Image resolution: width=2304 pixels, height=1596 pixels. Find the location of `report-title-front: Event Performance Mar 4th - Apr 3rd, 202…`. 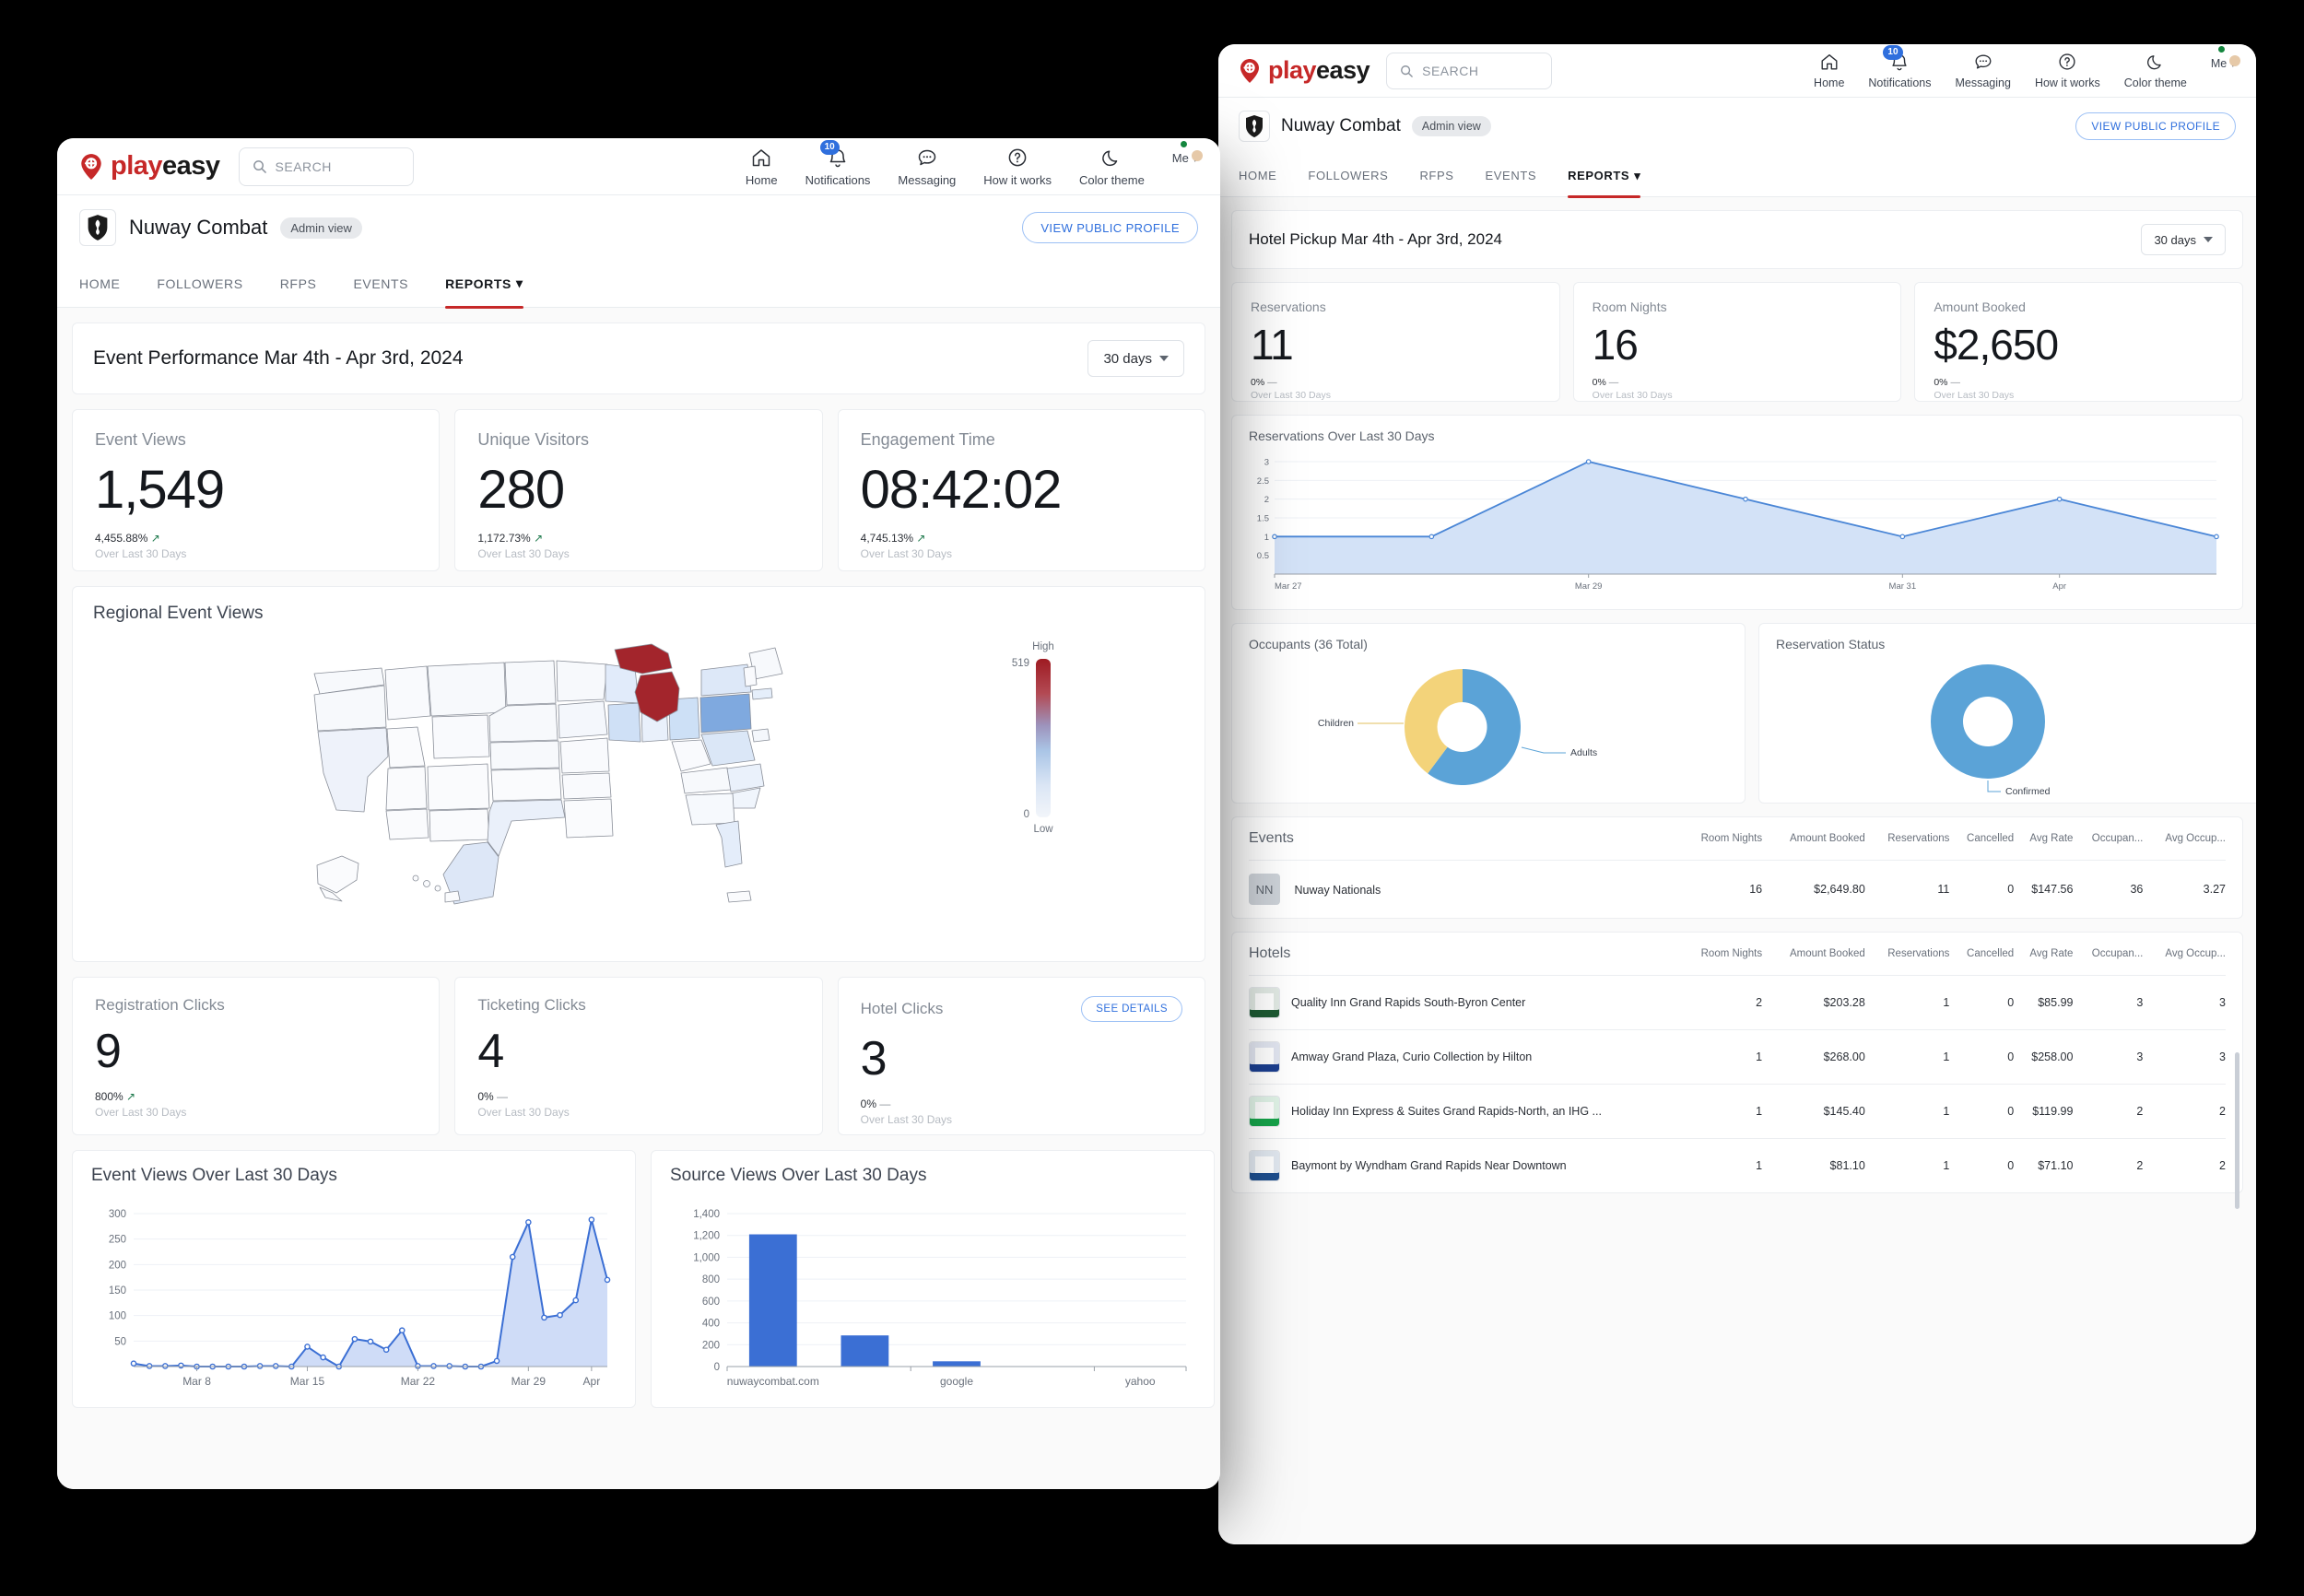

report-title-front: Event Performance Mar 4th - Apr 3rd, 202… is located at coordinates (278, 358).